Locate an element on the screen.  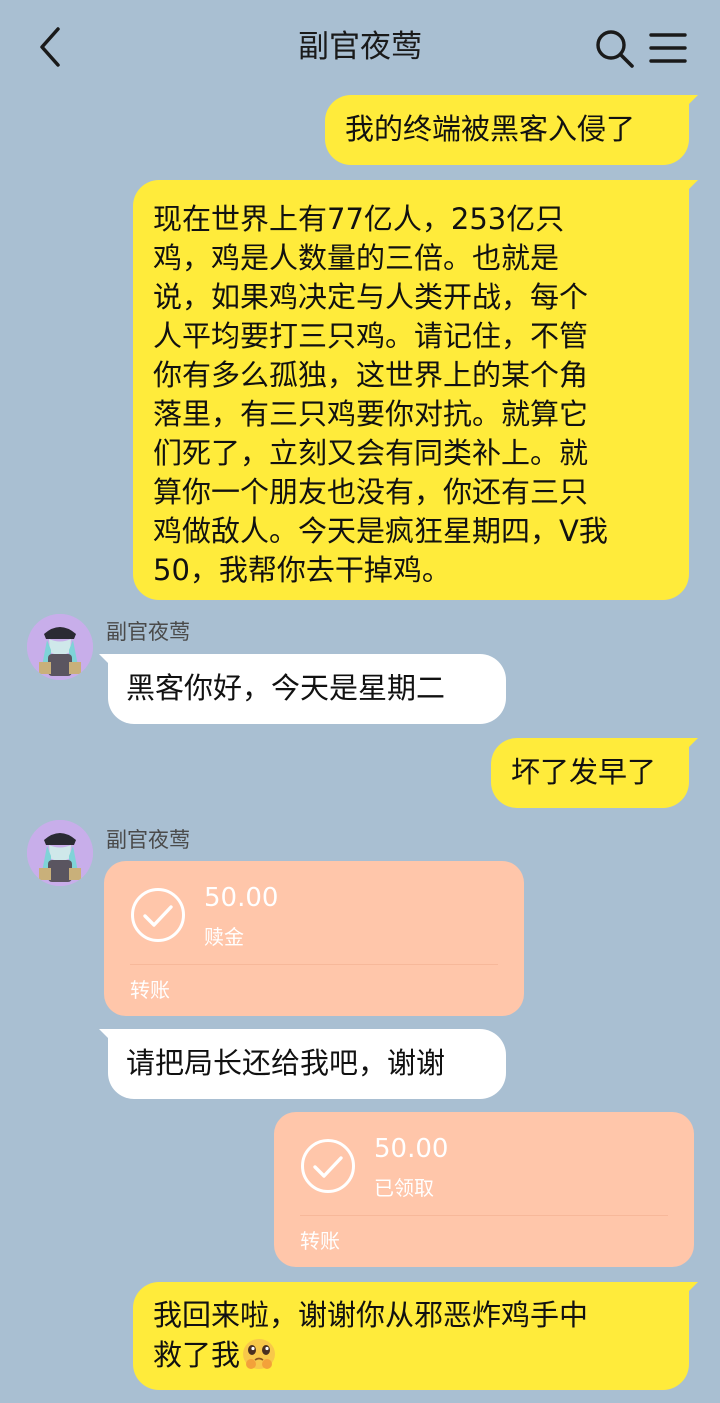
message-line: 你有多么孤独，这世界上的某个角 is located at coordinates (371, 375).